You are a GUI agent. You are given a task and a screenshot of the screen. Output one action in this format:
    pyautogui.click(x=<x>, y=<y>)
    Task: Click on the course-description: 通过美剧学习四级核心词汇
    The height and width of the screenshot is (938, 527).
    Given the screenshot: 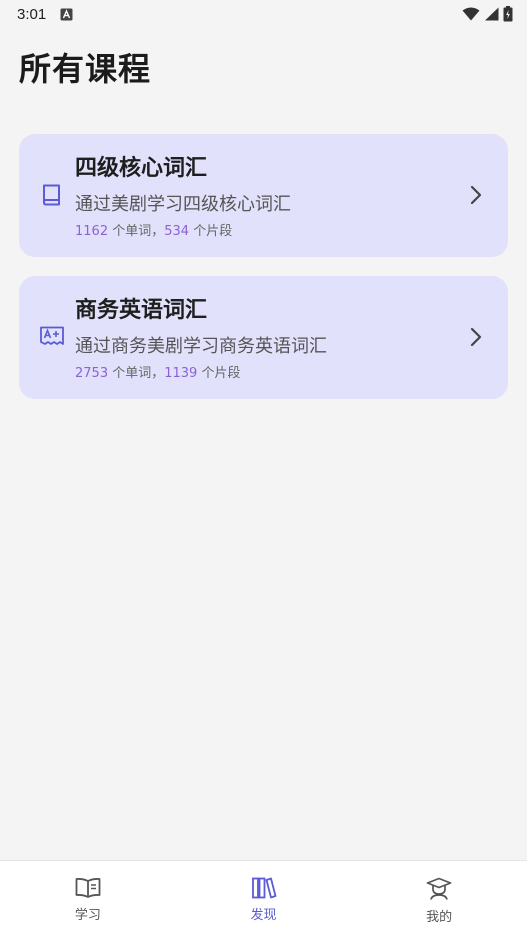 What is the action you would take?
    pyautogui.click(x=183, y=204)
    